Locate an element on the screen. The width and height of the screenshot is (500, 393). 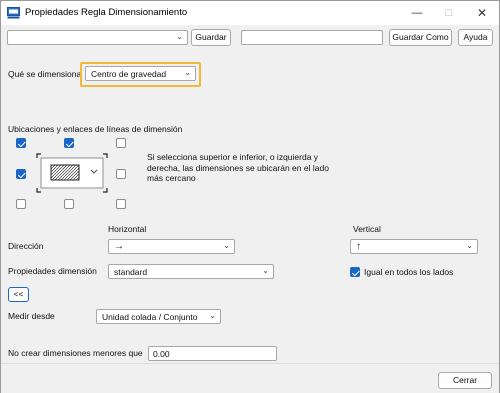
location-bottom-left-checkbox is located at coordinates (21, 204).